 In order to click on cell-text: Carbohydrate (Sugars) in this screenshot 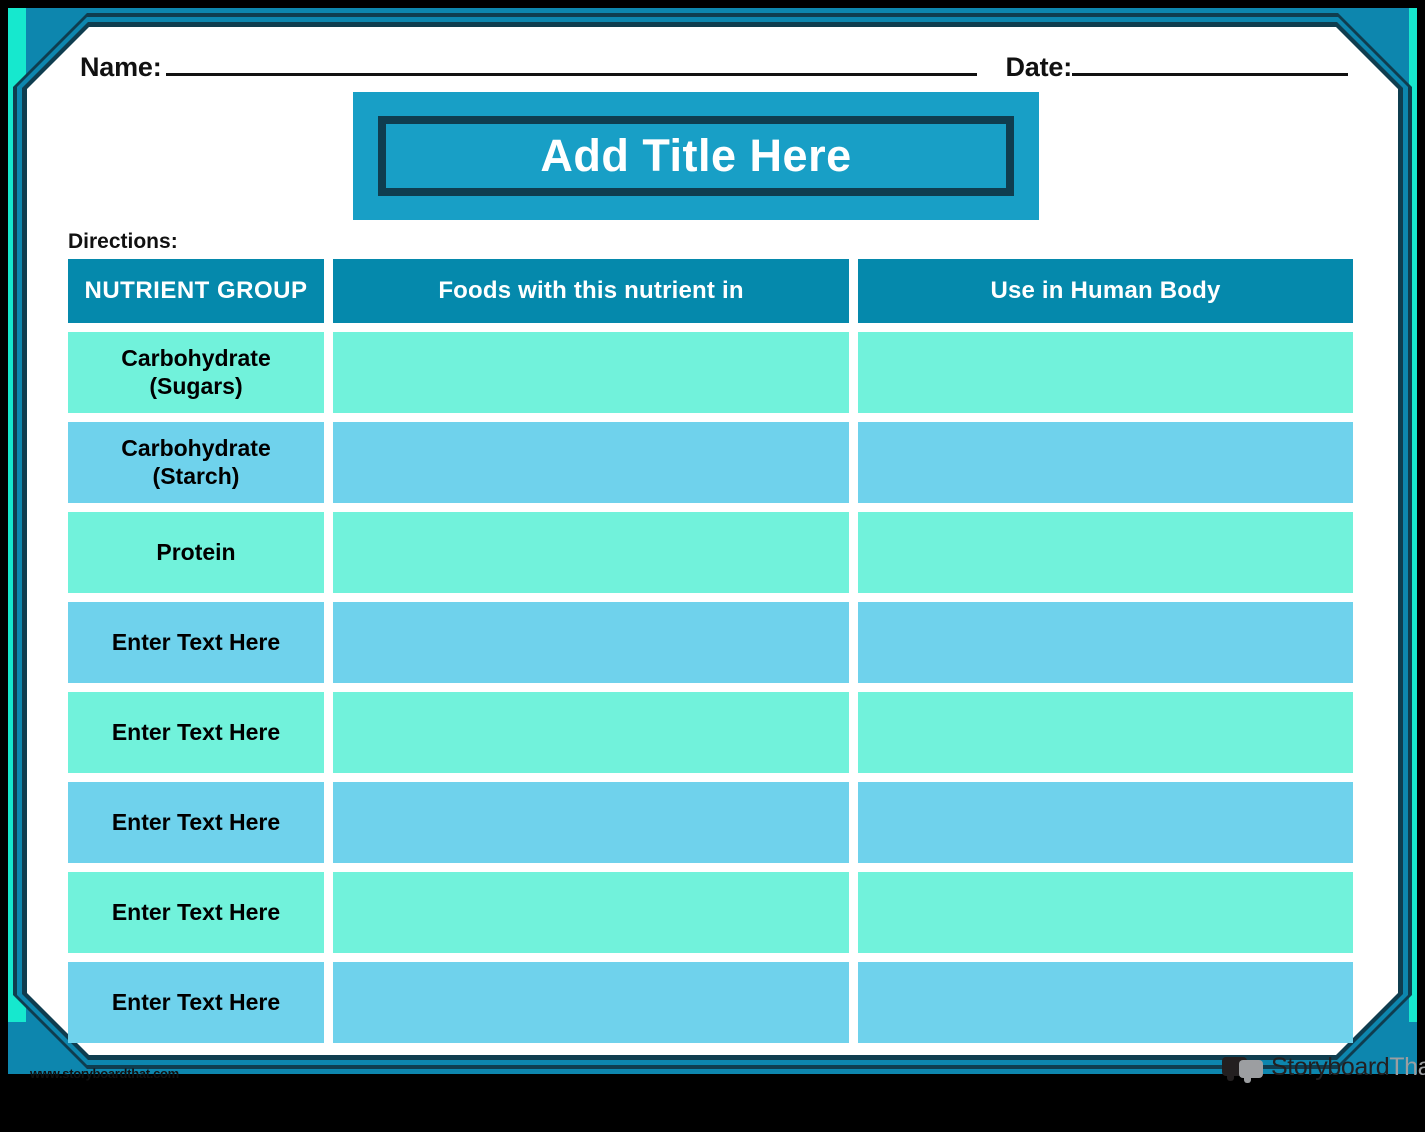, I will do `click(196, 372)`.